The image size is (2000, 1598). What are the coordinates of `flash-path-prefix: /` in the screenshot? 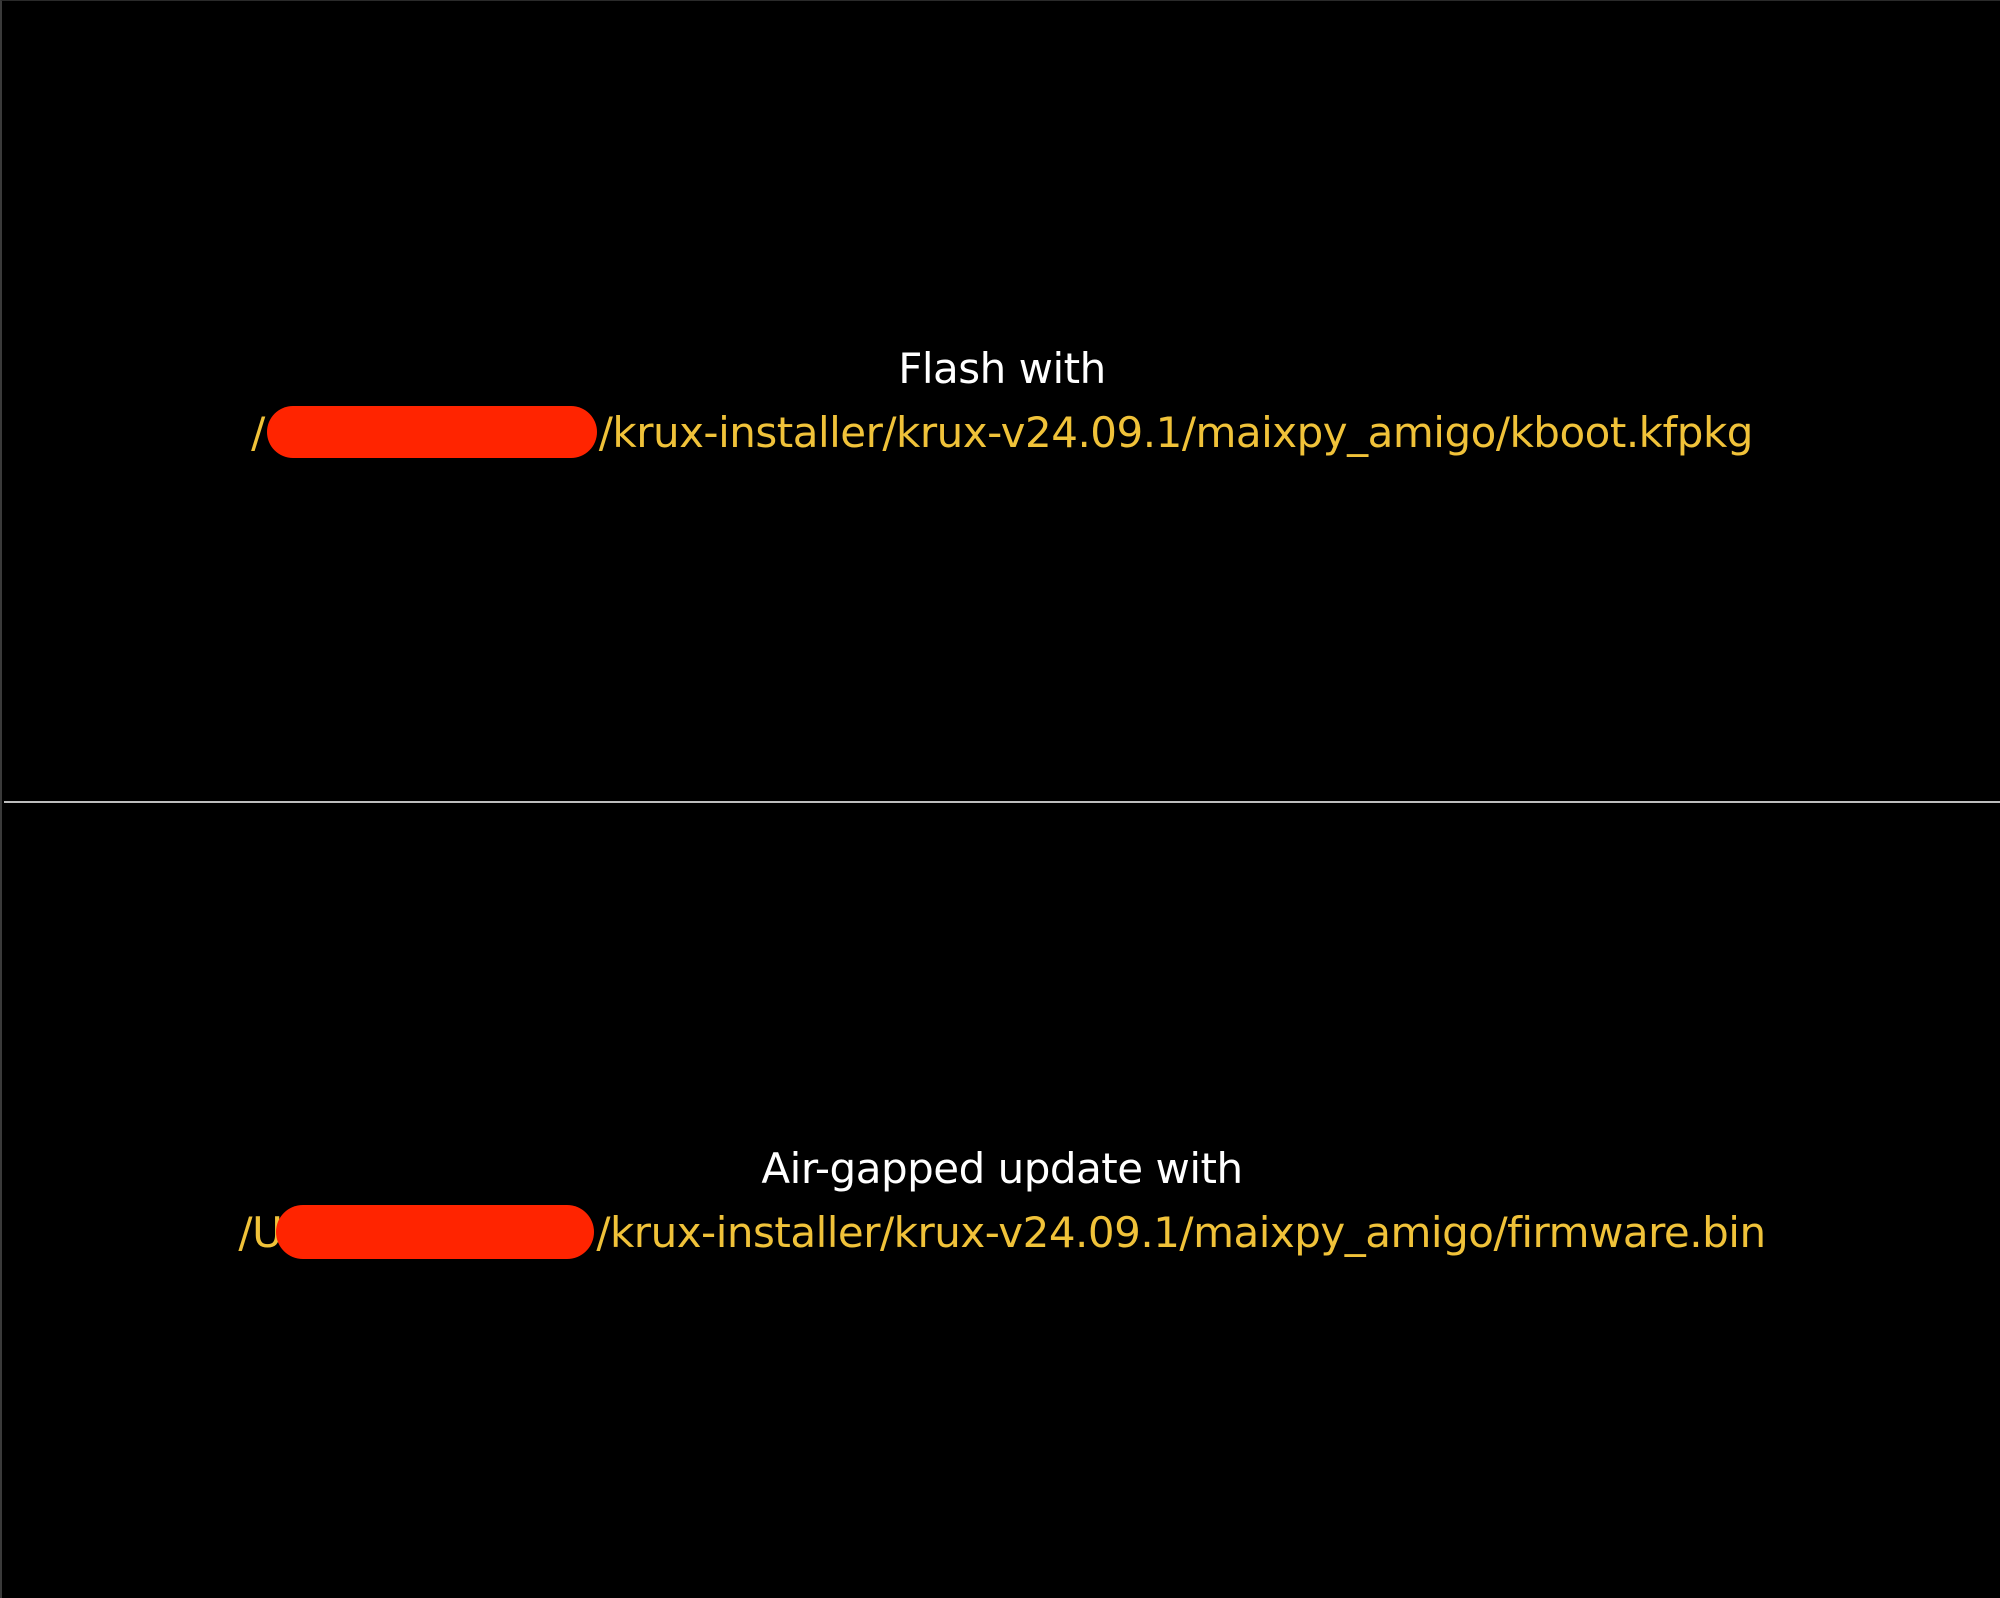 It's located at (258, 432).